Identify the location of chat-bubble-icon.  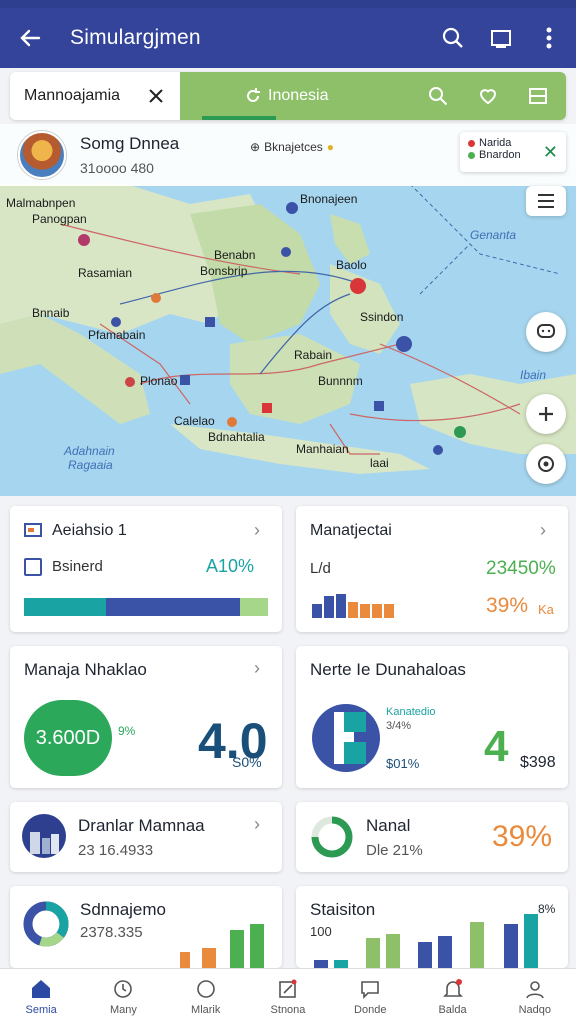
(370, 989).